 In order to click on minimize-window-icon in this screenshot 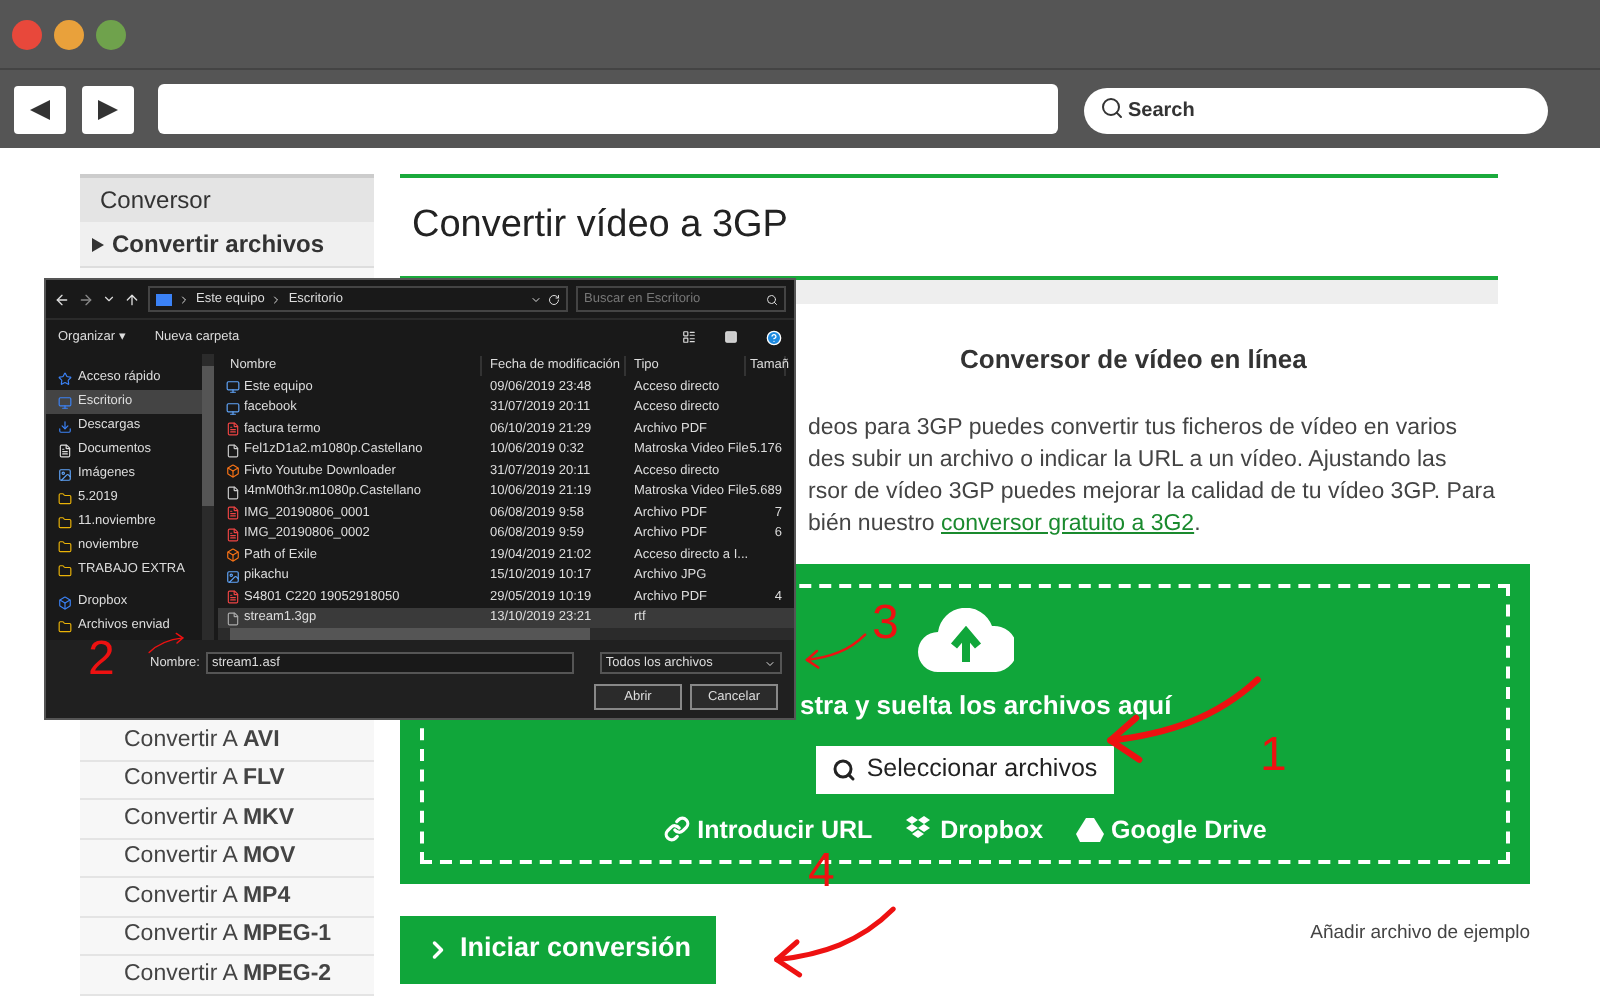, I will do `click(69, 34)`.